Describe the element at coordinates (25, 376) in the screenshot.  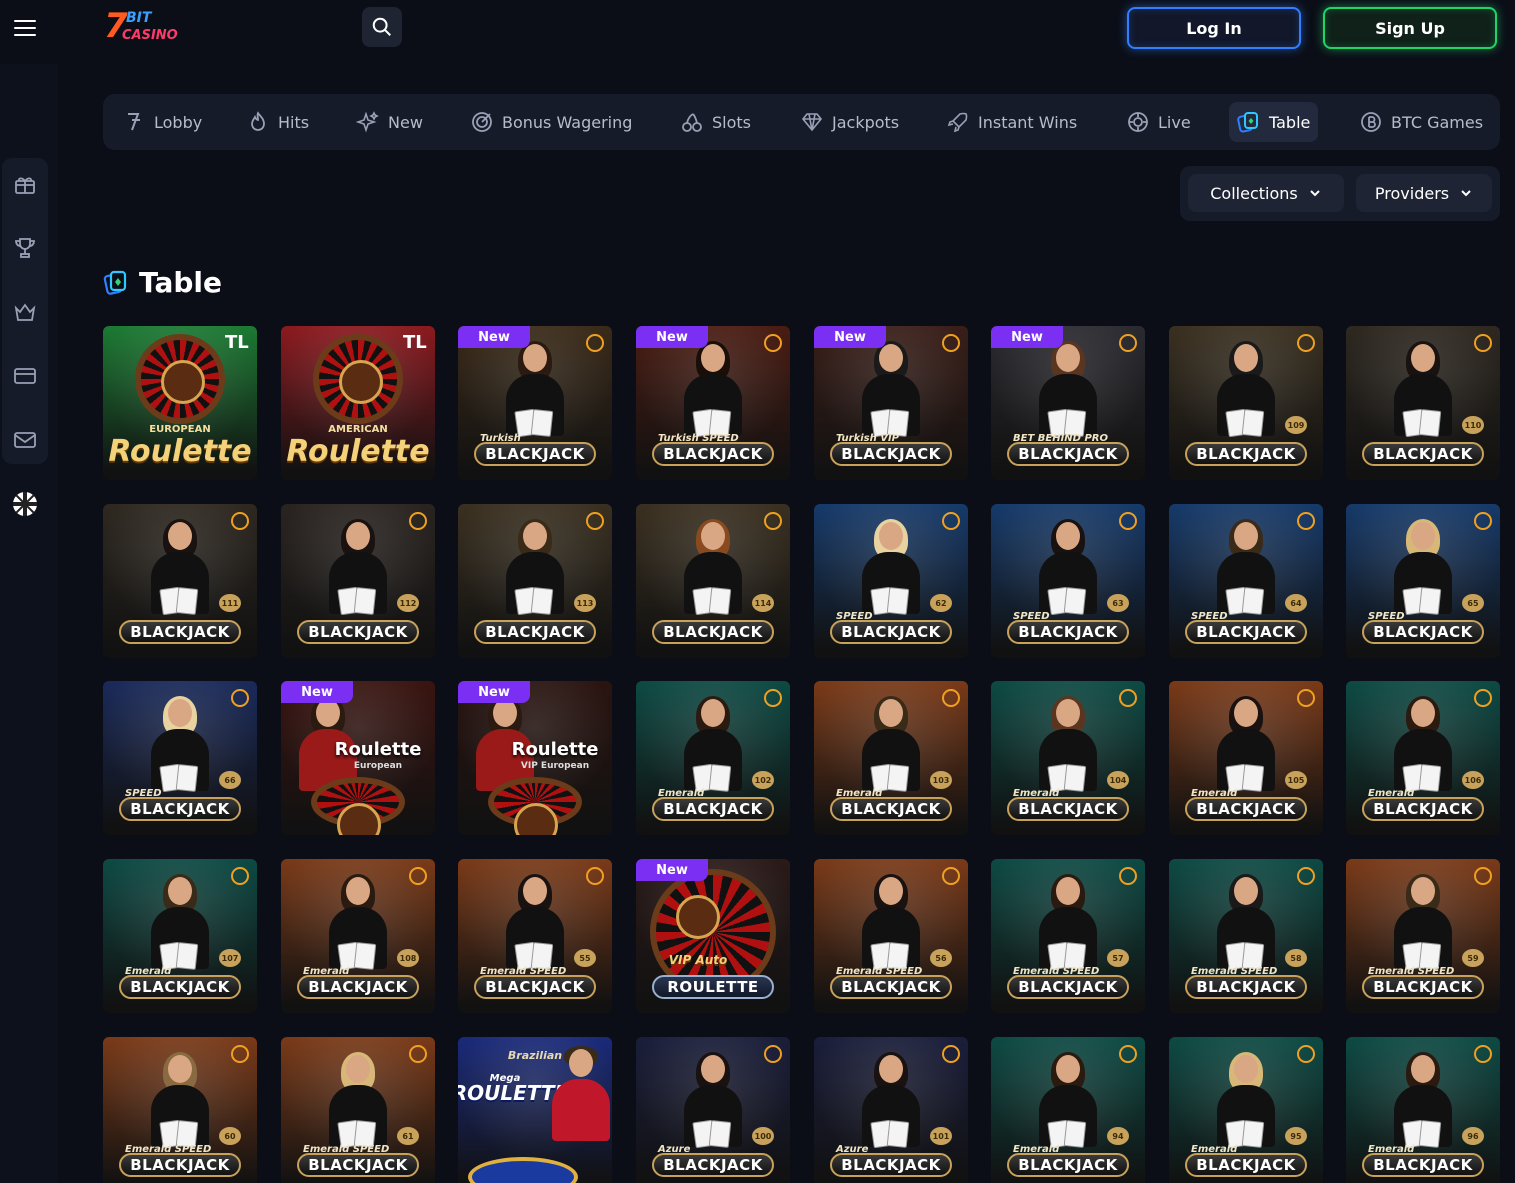
I see `card-icon` at that location.